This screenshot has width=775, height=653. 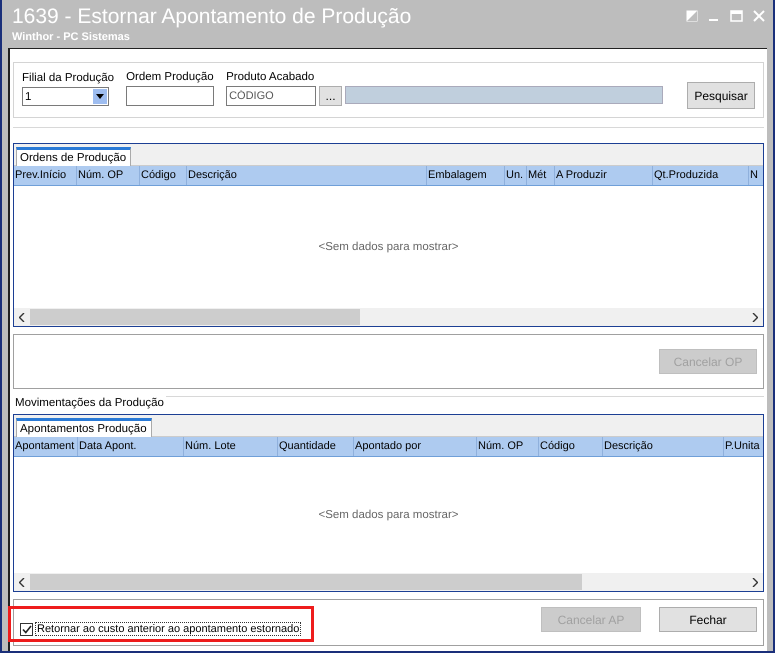 I want to click on checkbox, so click(x=26, y=629).